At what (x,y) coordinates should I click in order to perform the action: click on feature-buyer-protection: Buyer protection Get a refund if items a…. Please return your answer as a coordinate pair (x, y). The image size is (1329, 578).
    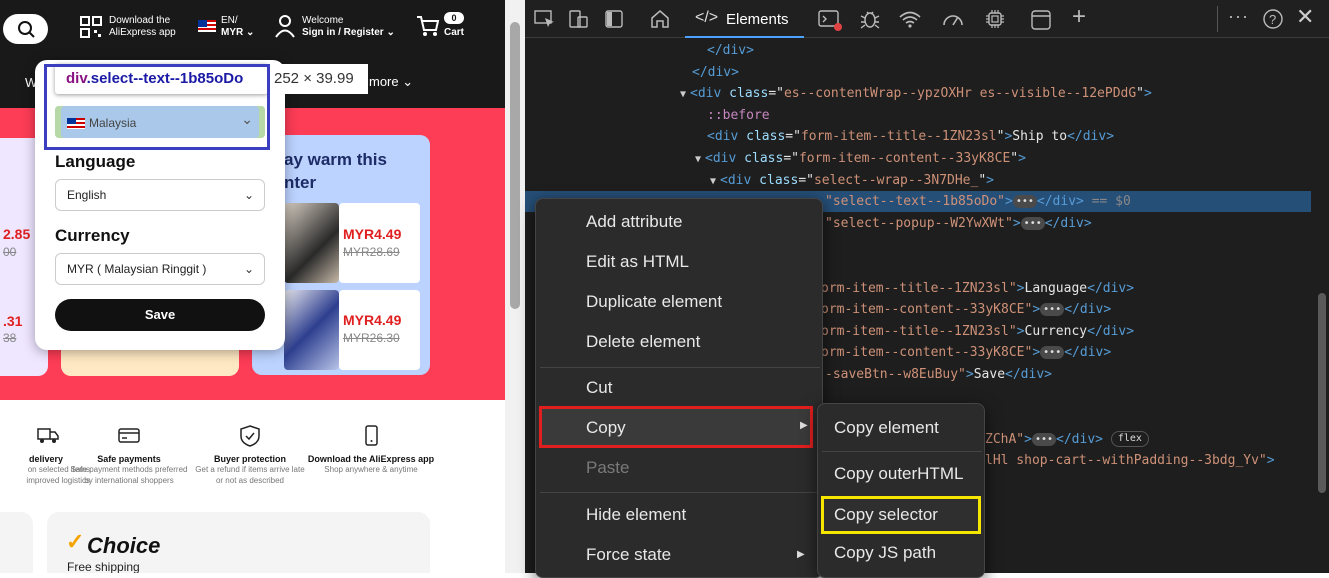
    Looking at the image, I should click on (250, 455).